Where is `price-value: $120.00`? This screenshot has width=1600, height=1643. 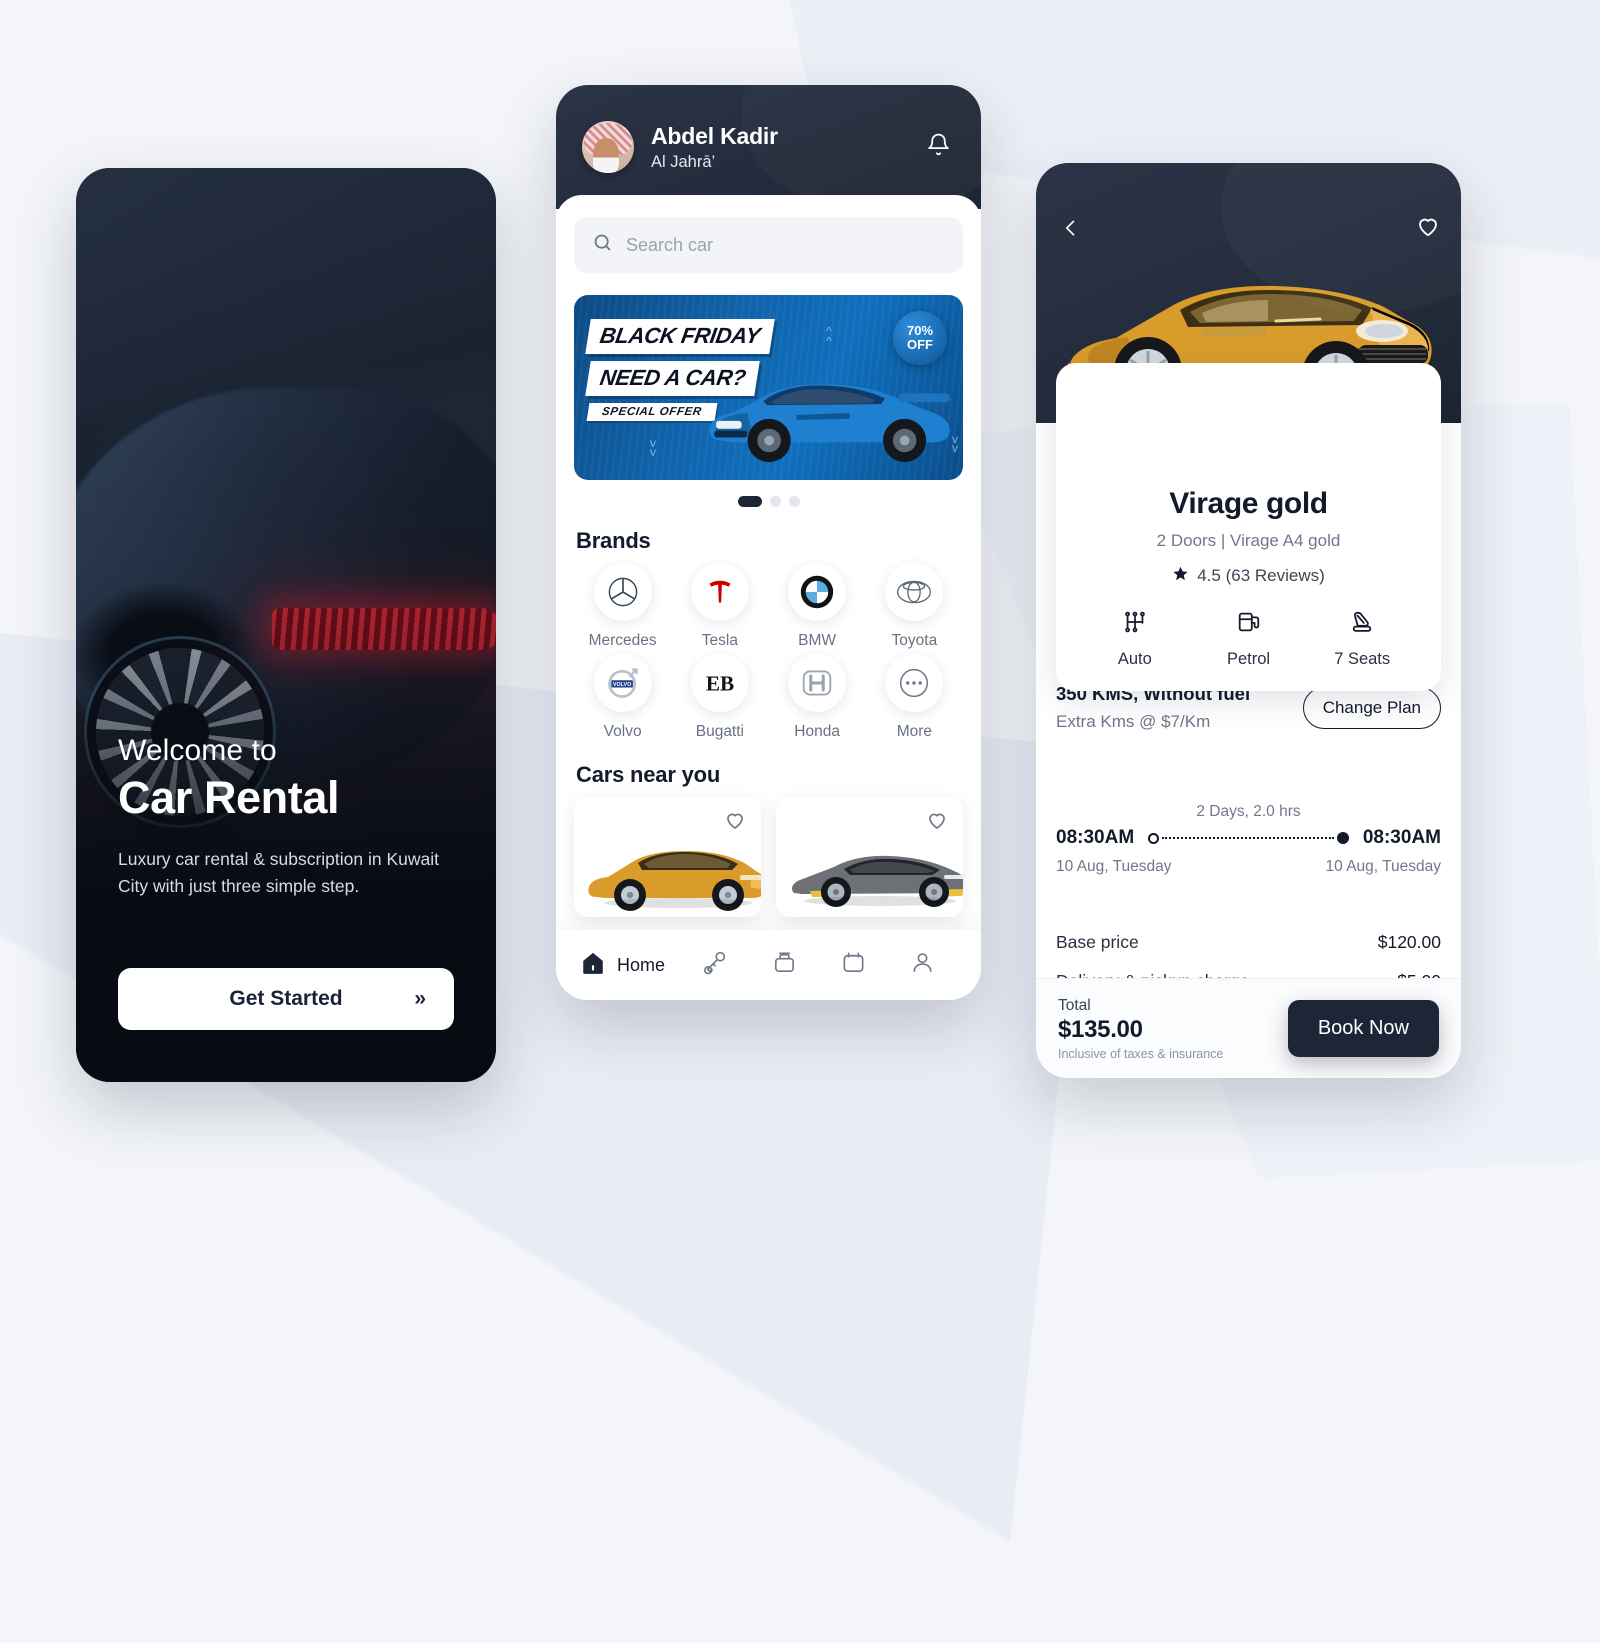
price-value: $120.00 is located at coordinates (1409, 942).